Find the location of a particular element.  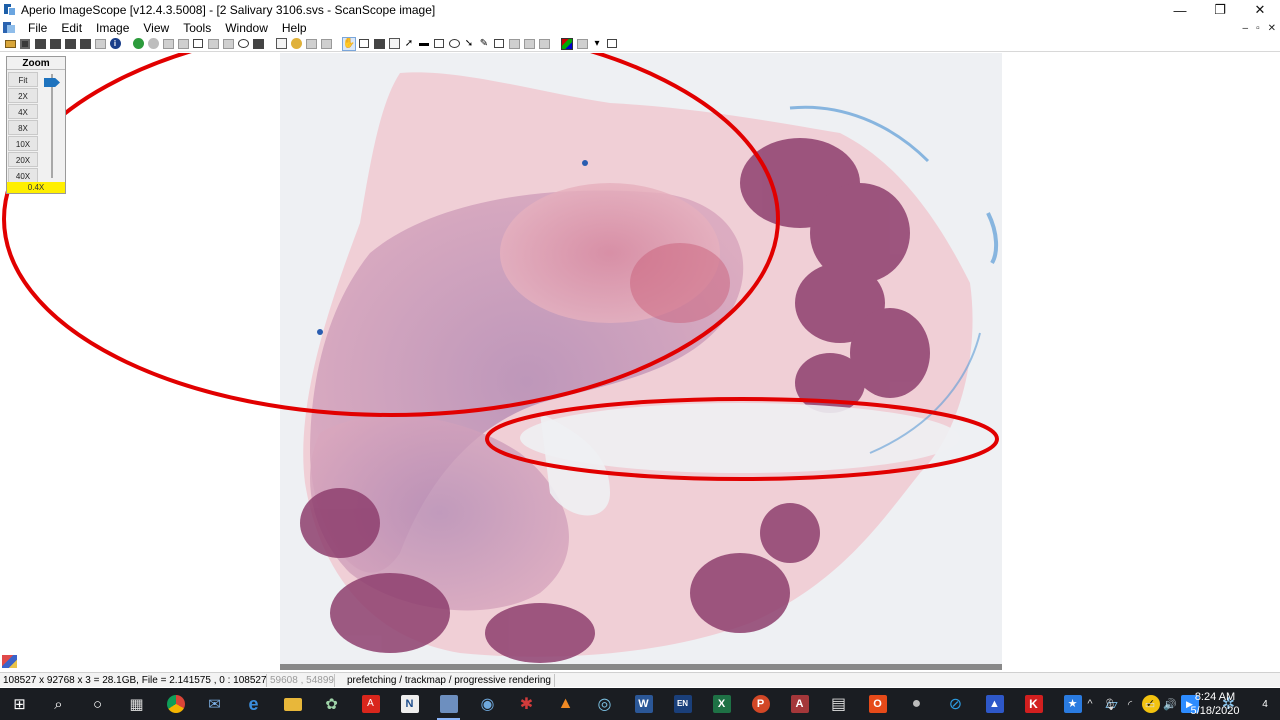

layer4-icon is located at coordinates (544, 44).